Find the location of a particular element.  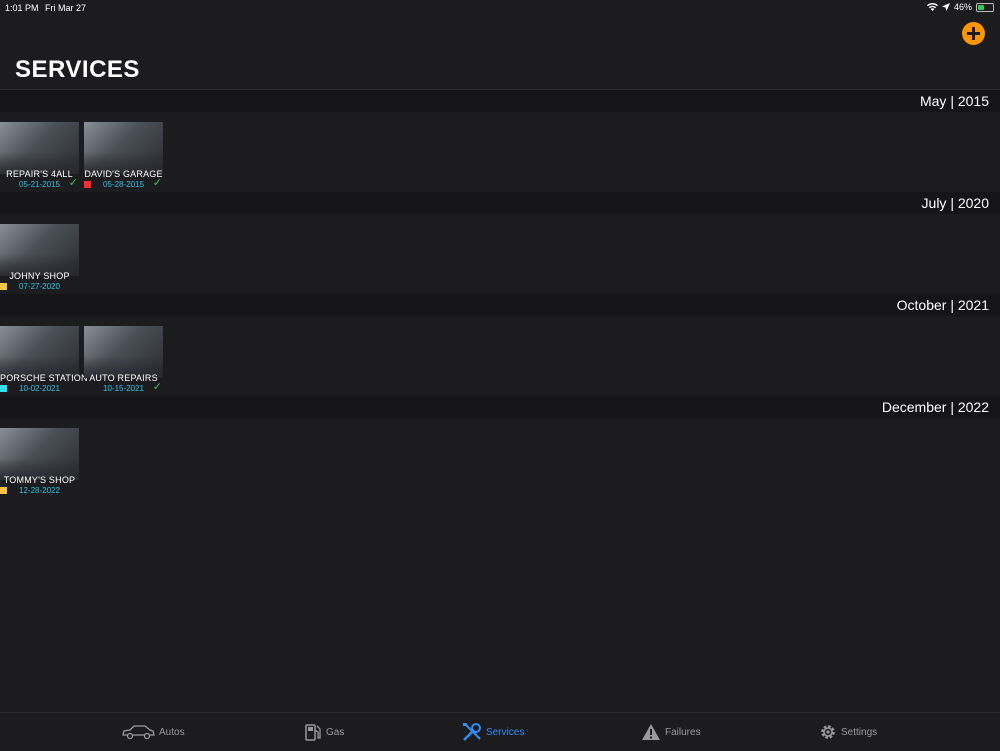

section-header: October | 2021 is located at coordinates (500, 305).